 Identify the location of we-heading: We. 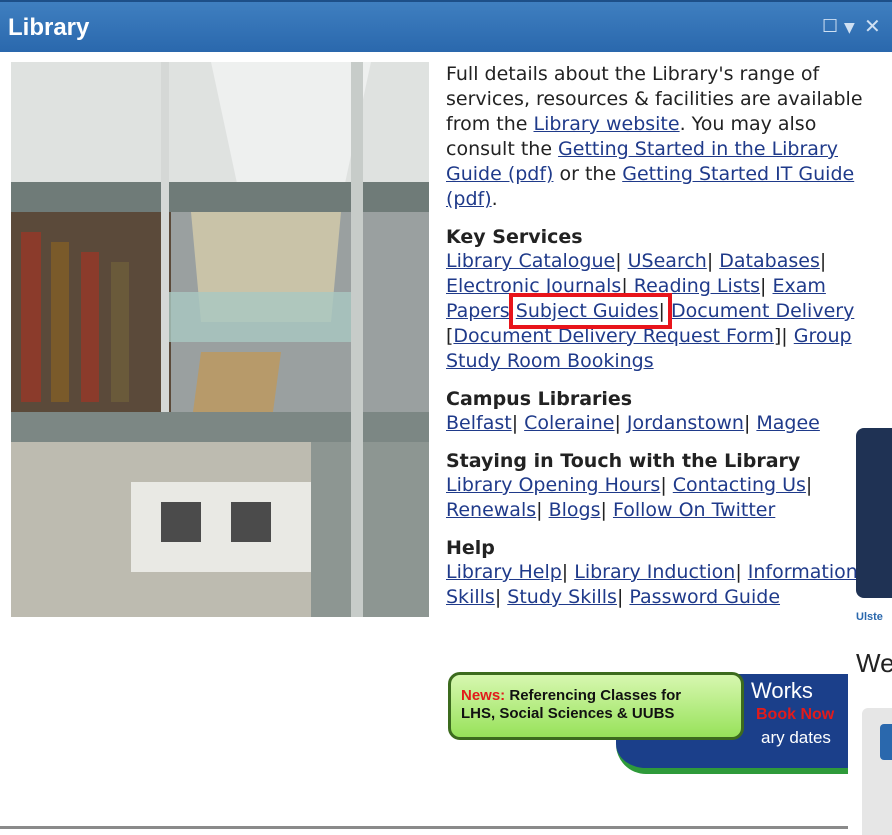
(874, 663).